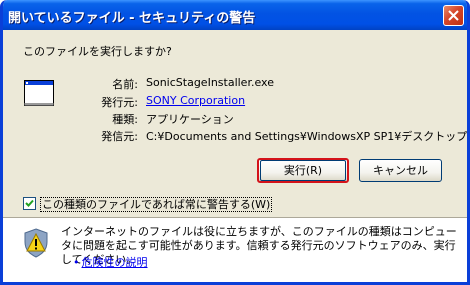  I want to click on always-warn-label: この種類のファイルであれば常に警告する(W), so click(156, 204).